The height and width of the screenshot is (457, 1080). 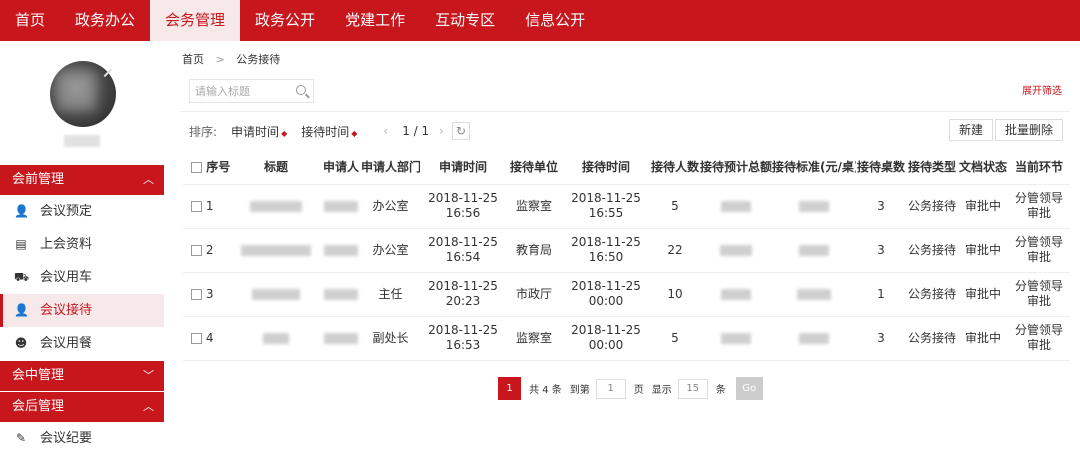 What do you see at coordinates (82, 211) in the screenshot?
I see `sidebar-item-meeting-booking: 👤 会议预定` at bounding box center [82, 211].